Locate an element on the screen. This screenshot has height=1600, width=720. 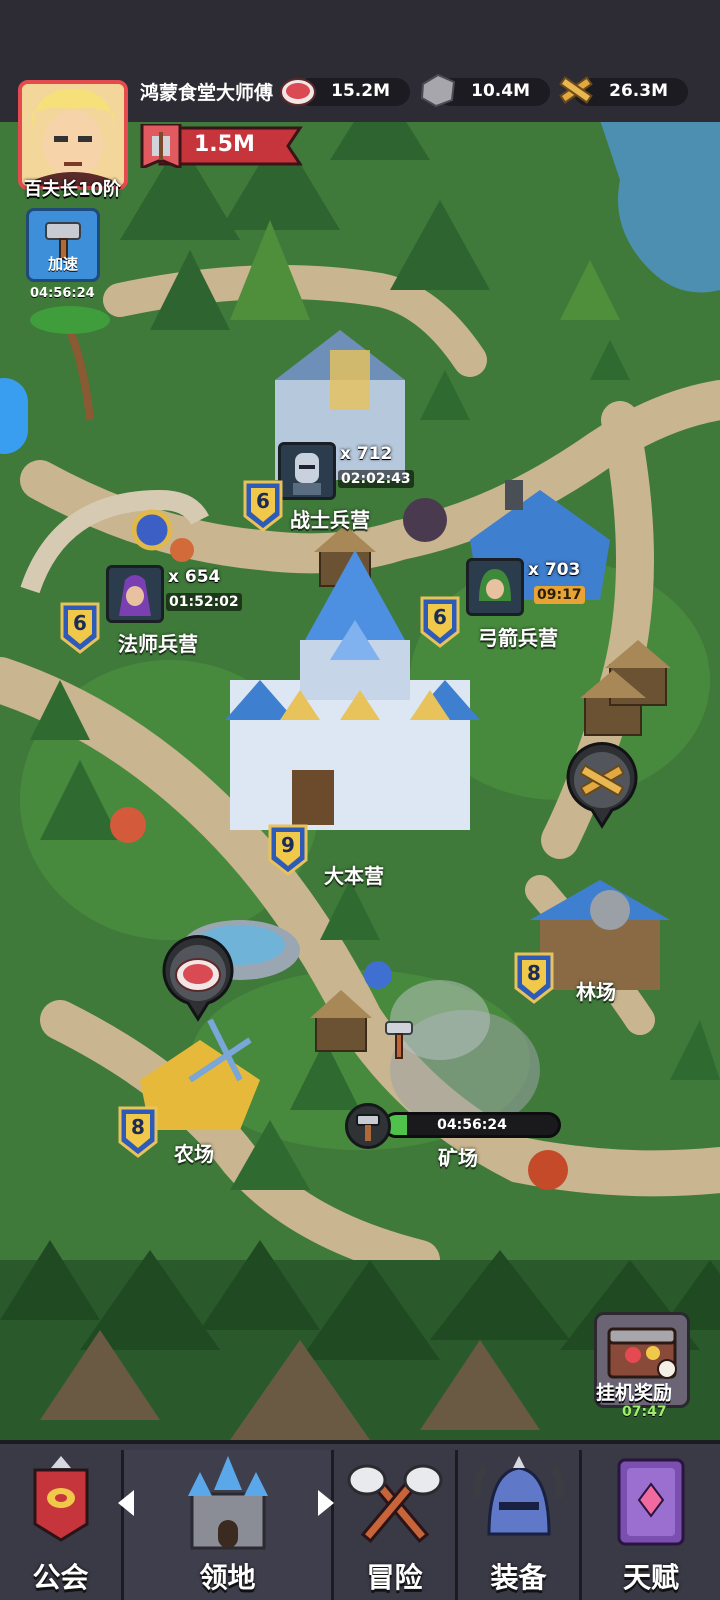
mage-portrait-icon is located at coordinates (135, 594).